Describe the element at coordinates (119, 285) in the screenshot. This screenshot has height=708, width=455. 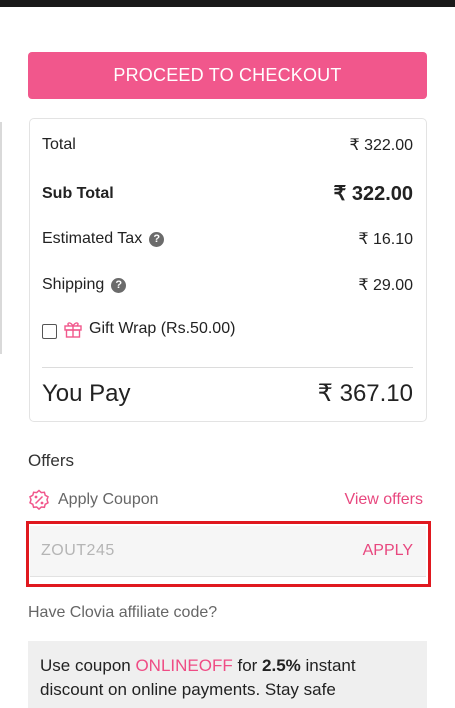
I see `shipping-help-icon: ?` at that location.